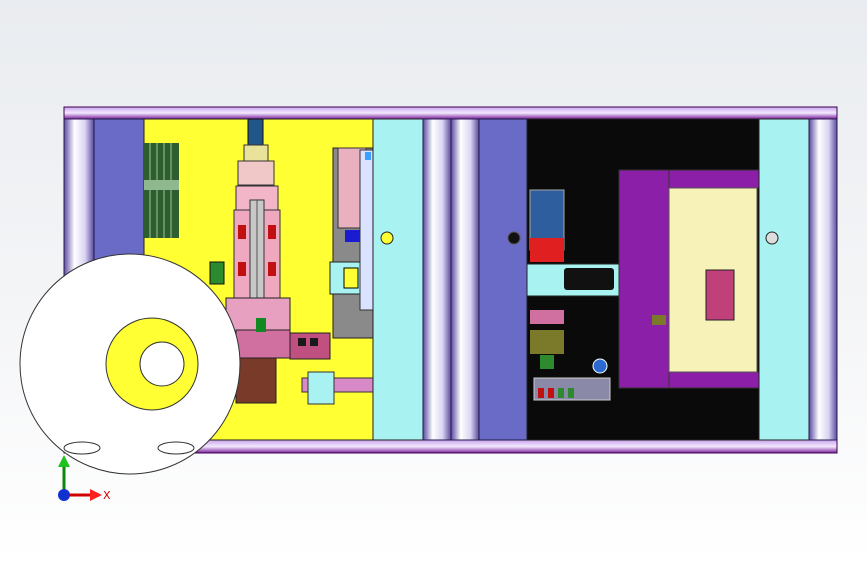 The width and height of the screenshot is (867, 562). Describe the element at coordinates (689, 279) in the screenshot. I see `base-plate-assembly` at that location.